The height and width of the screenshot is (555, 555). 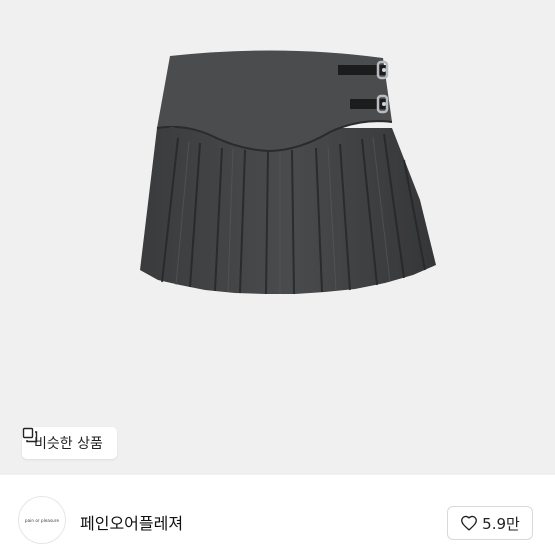 I want to click on similar-products-label: 비슷한 상품, so click(x=68, y=444).